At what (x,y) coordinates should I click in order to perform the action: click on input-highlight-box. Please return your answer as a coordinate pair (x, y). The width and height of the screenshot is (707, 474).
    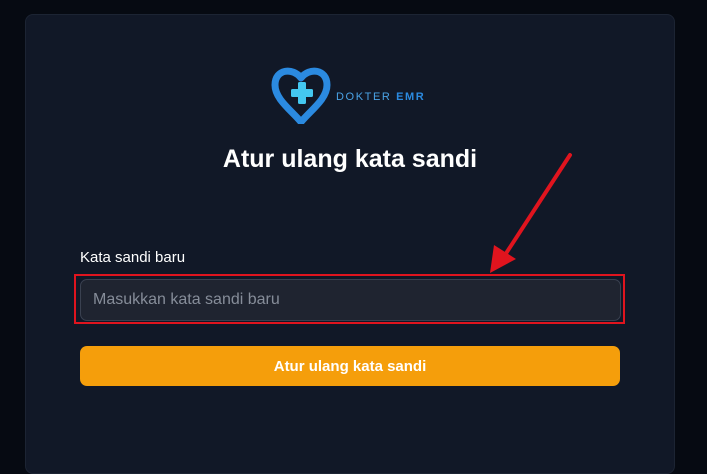
    Looking at the image, I should click on (349, 299).